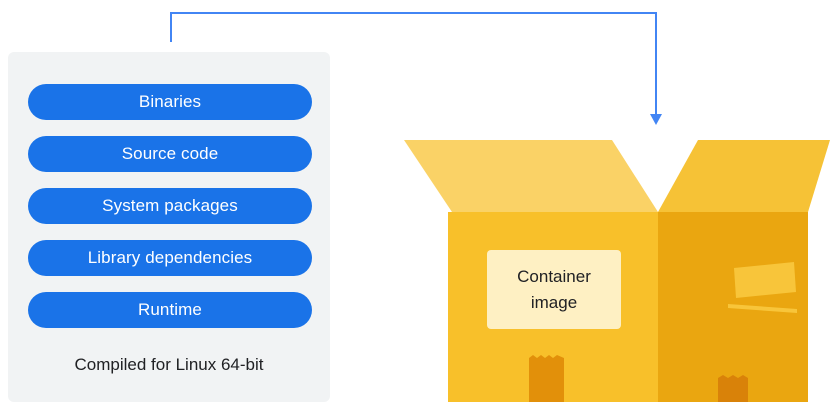  I want to click on box-flap-left, so click(531, 176).